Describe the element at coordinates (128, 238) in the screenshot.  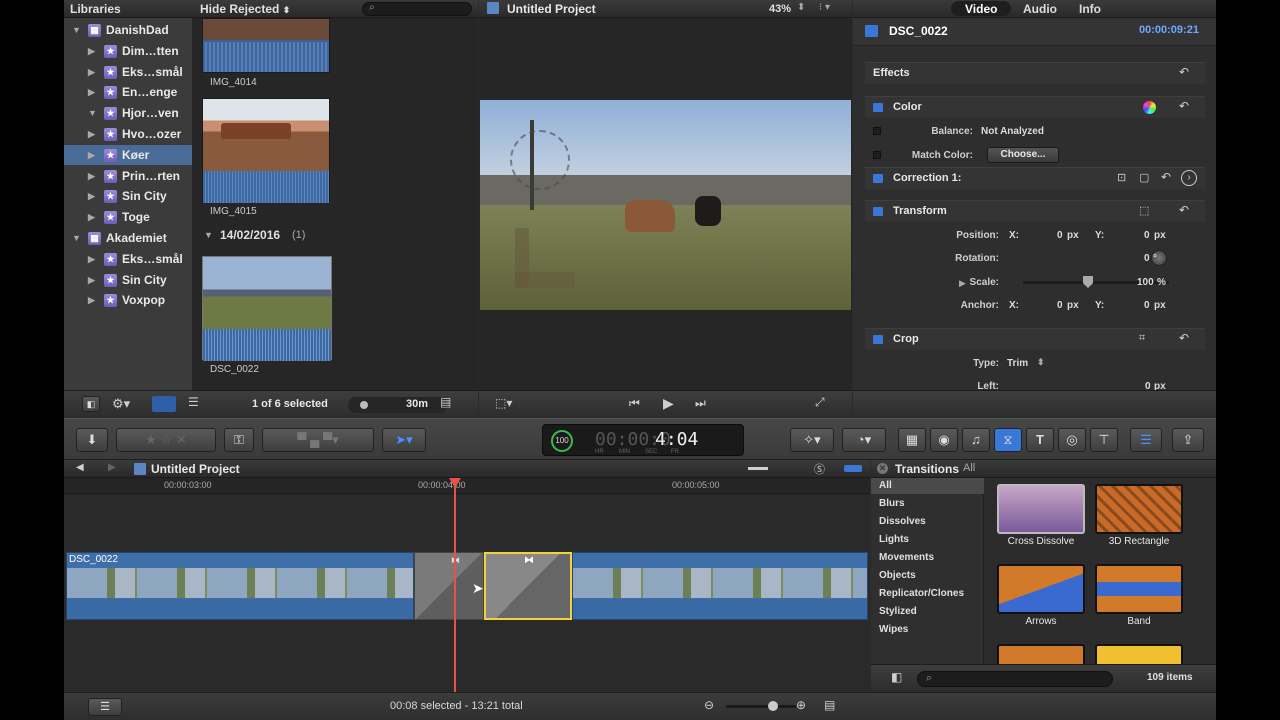
I see `library-item: ▼ ▦ Akademiet` at that location.